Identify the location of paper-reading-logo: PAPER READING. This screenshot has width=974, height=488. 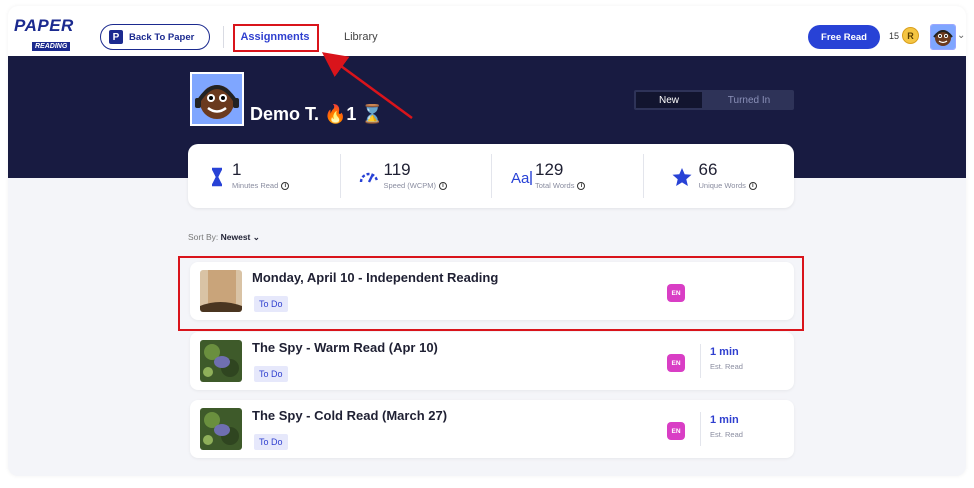
(45, 34).